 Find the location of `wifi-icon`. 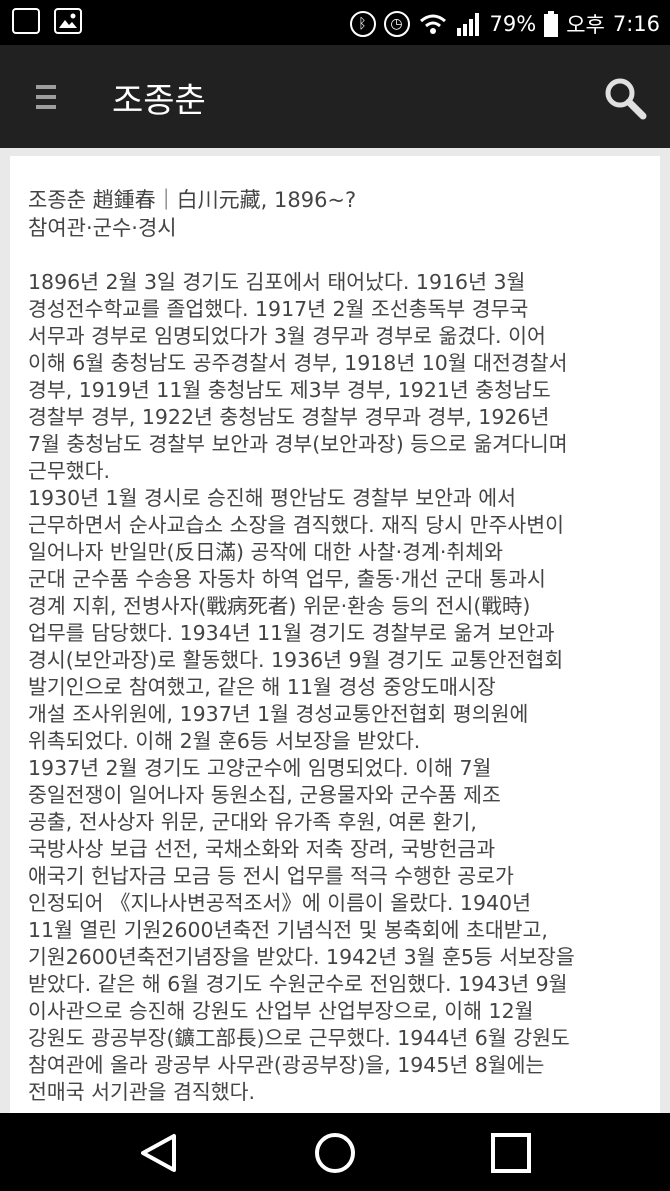

wifi-icon is located at coordinates (432, 24).